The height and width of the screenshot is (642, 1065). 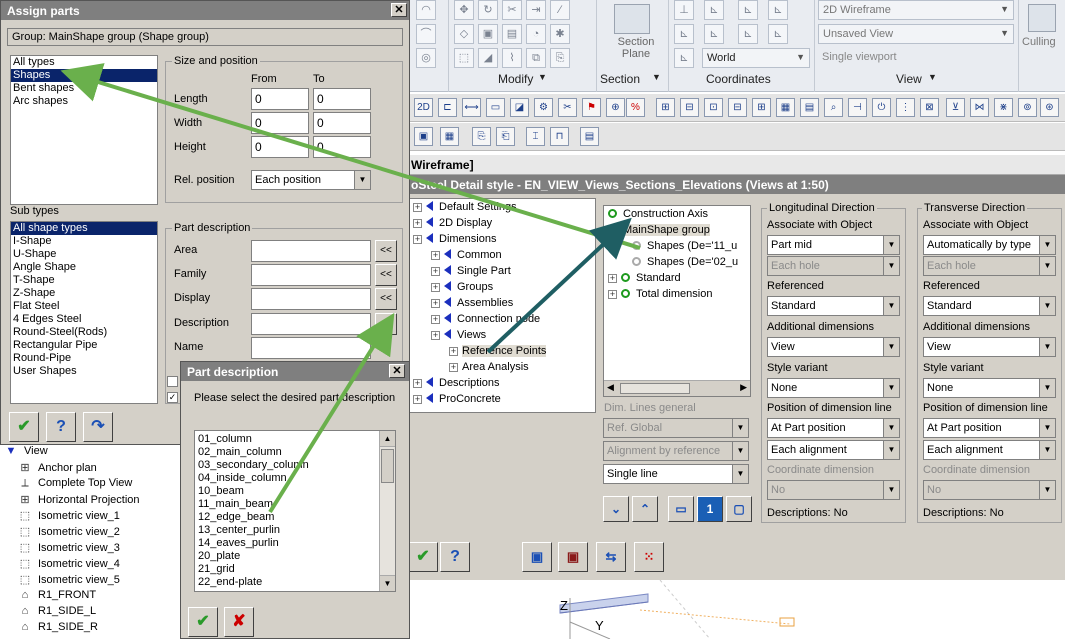 I want to click on check-icon: ⊚, so click(x=1027, y=107).